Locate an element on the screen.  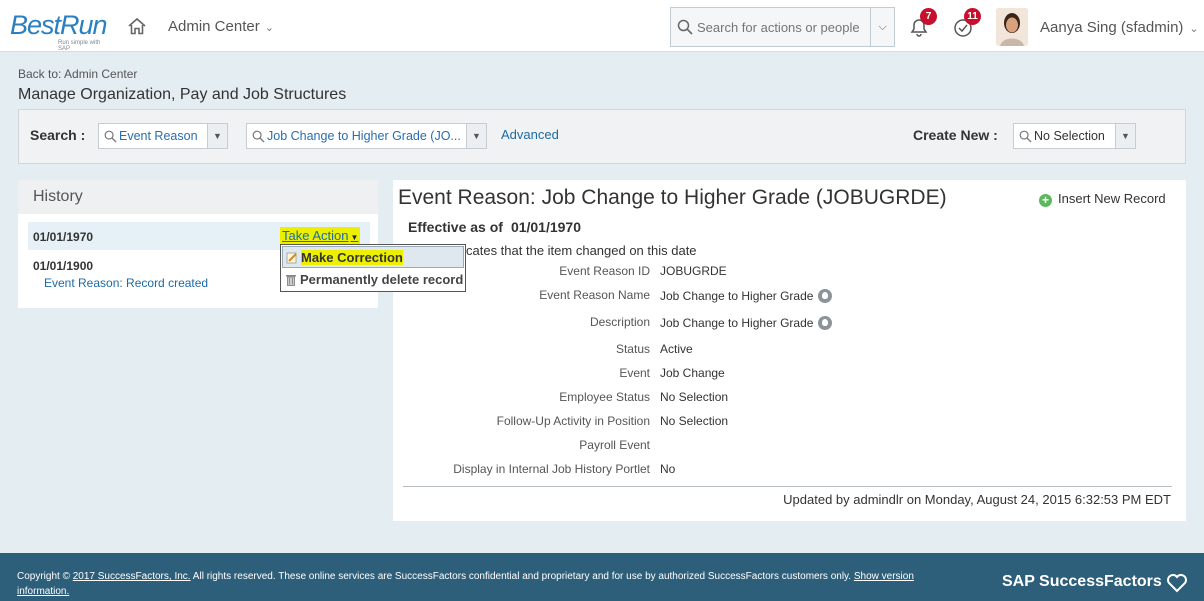
logo-text: BestRun is located at coordinates (59, 25).